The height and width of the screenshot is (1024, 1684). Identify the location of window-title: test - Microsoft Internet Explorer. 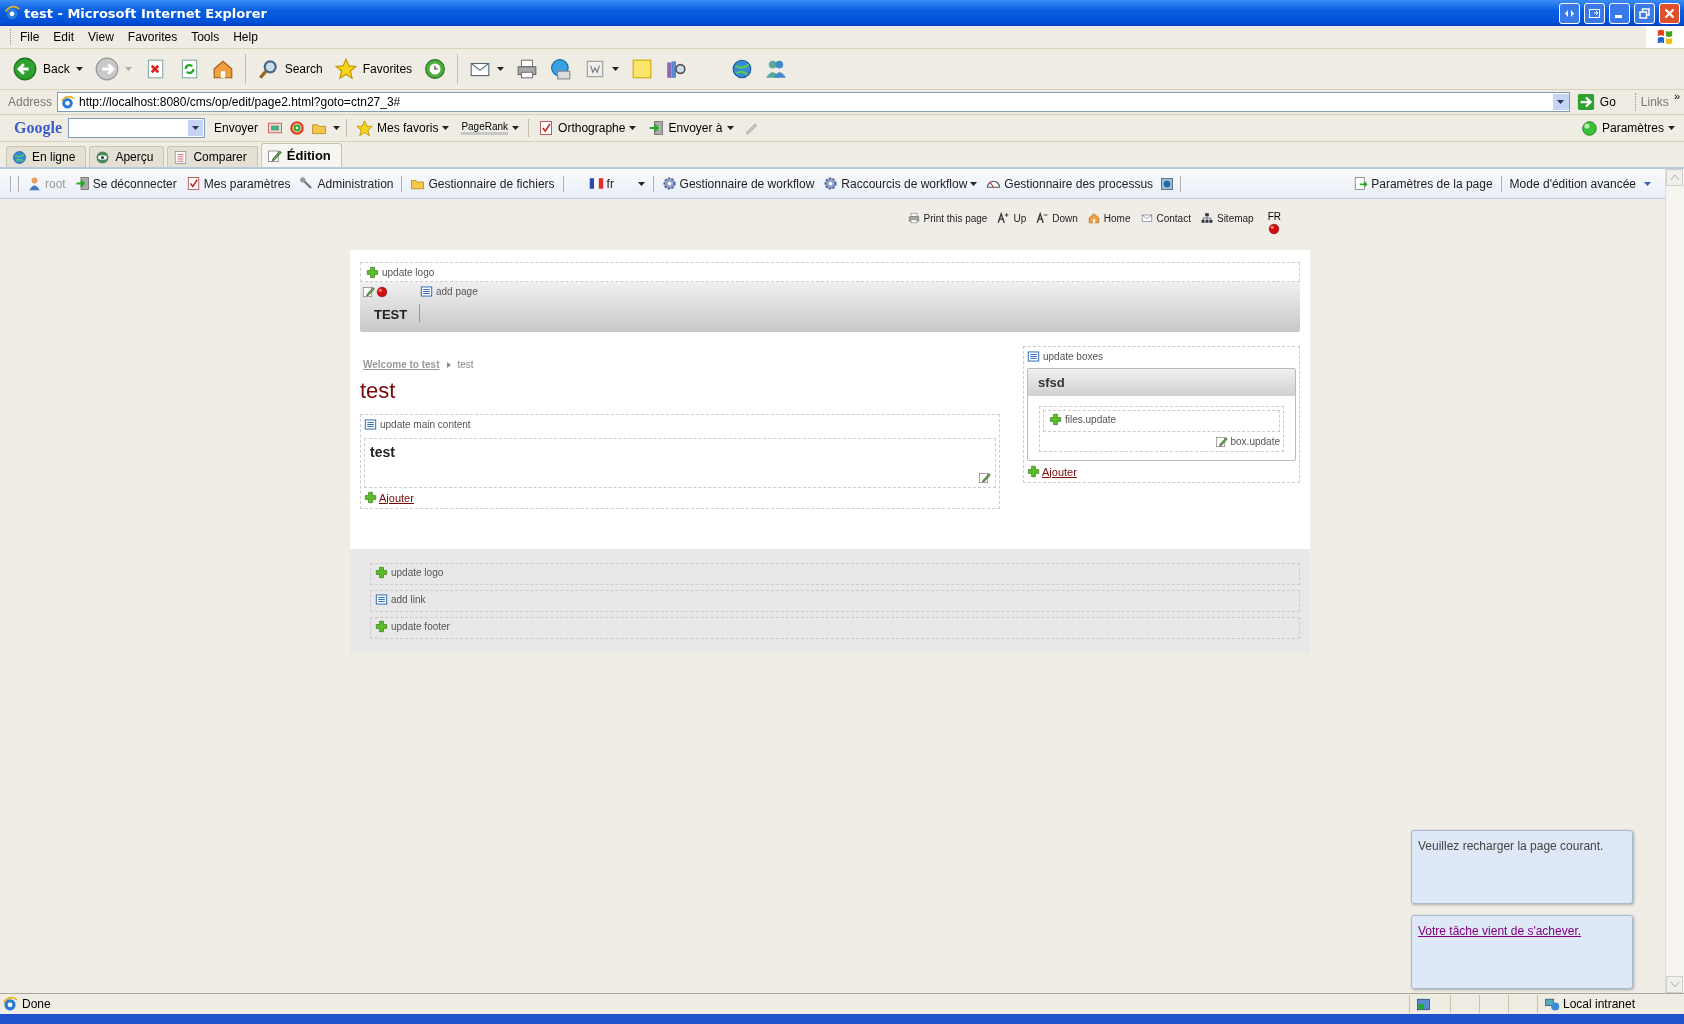
(146, 13).